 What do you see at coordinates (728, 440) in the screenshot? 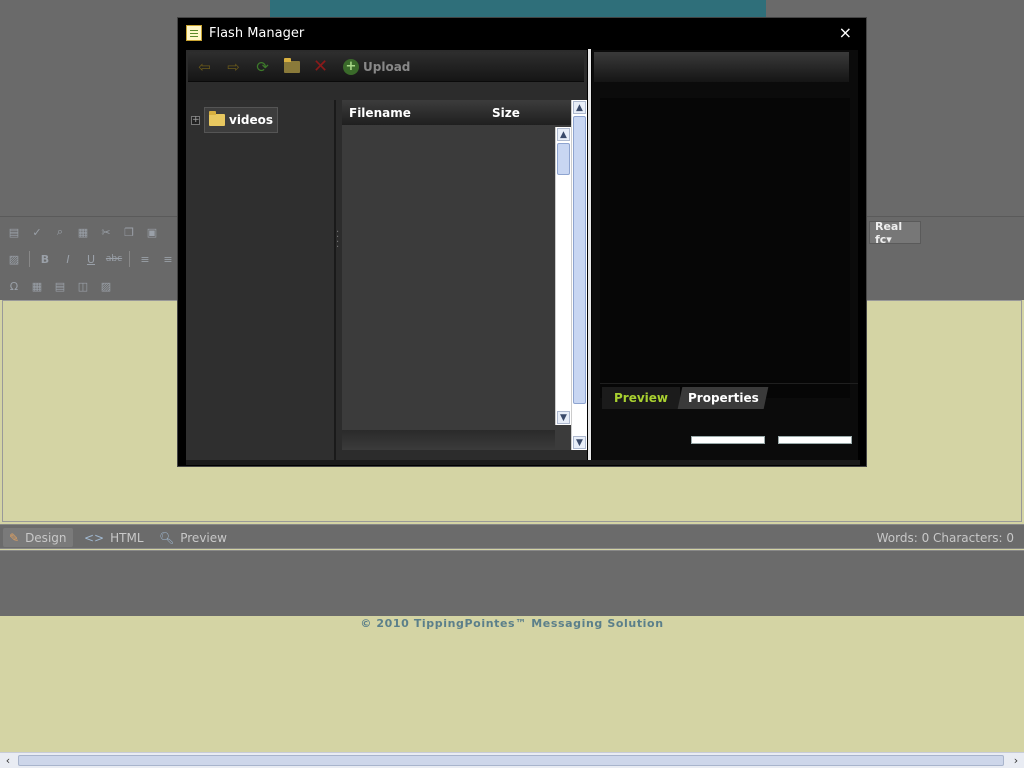
I see `insert-button` at bounding box center [728, 440].